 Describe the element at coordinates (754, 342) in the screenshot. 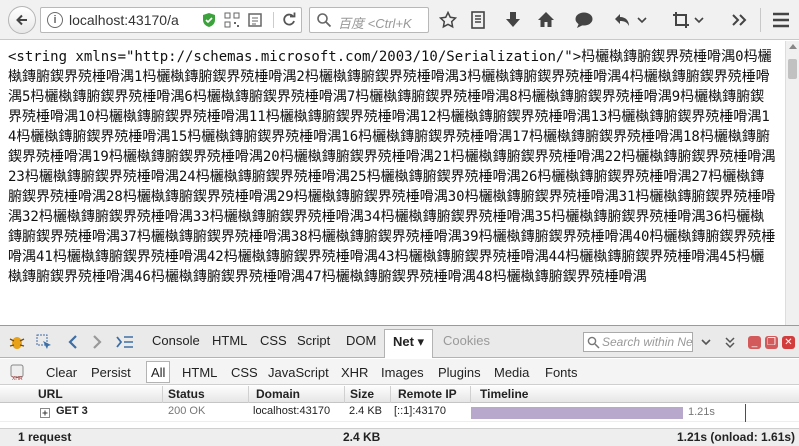

I see `minimize-button: _` at that location.